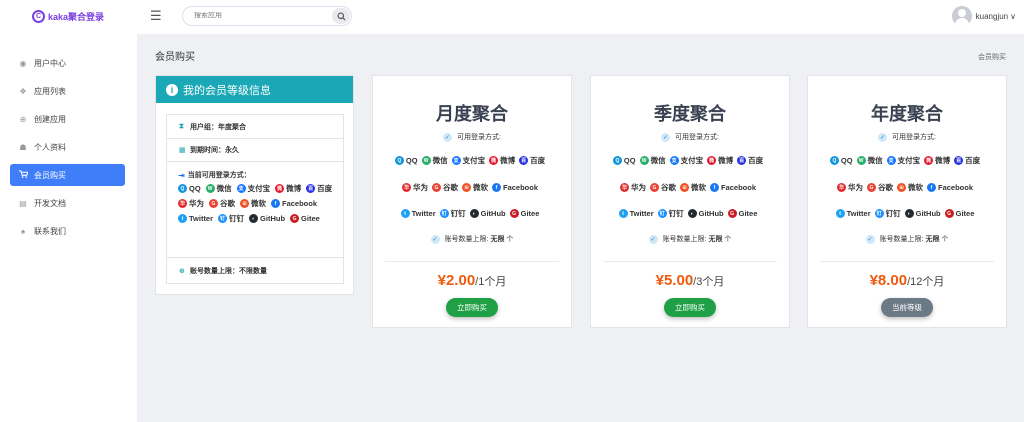  Describe the element at coordinates (472, 307) in the screenshot. I see `buy-monthly-button: 立即购买` at that location.